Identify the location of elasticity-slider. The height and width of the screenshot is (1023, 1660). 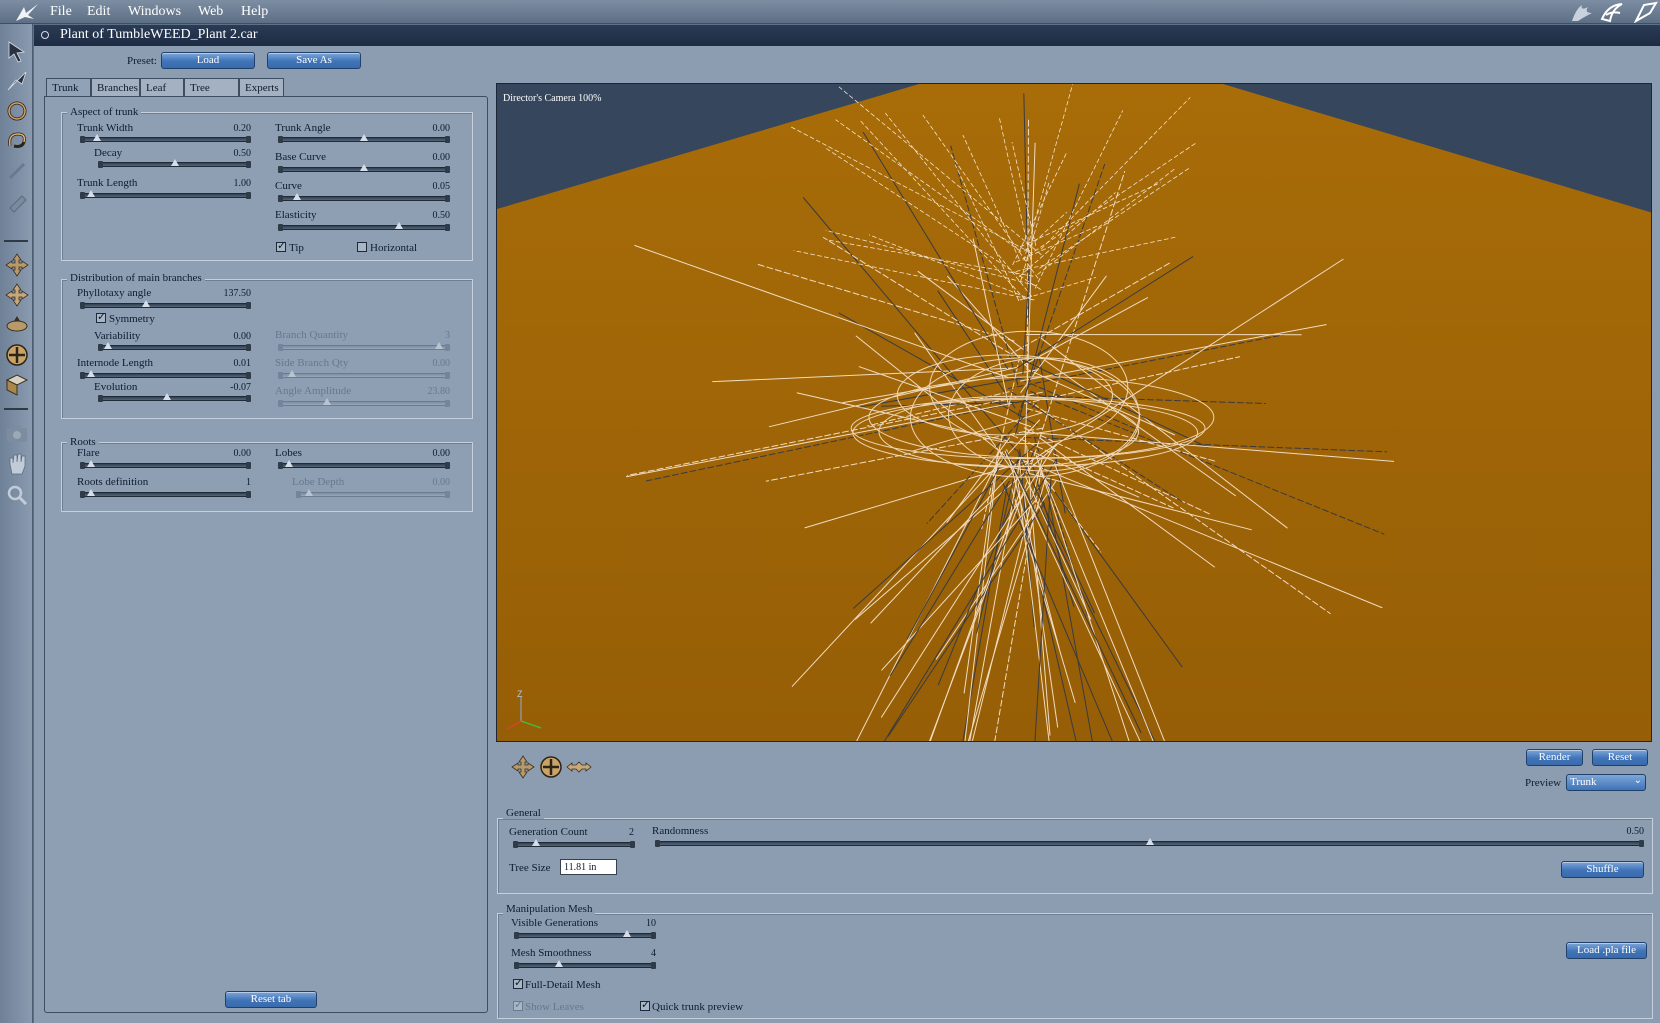
(364, 226).